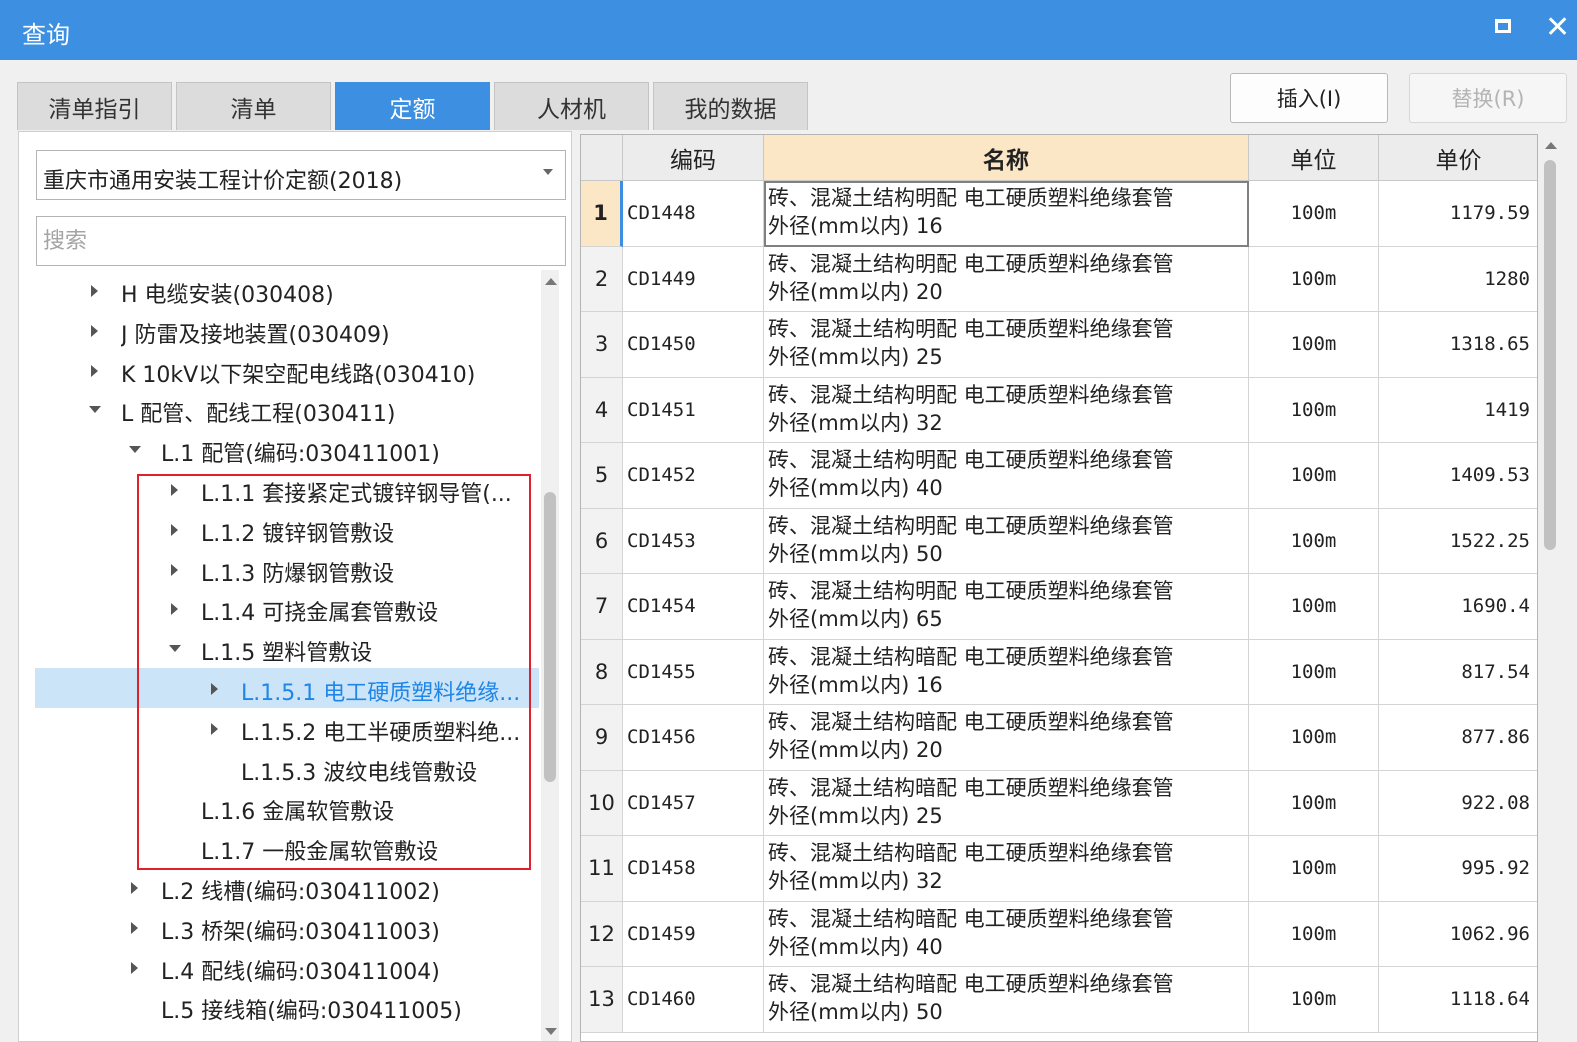 The height and width of the screenshot is (1042, 1577). Describe the element at coordinates (551, 1031) in the screenshot. I see `scroll-down-icon` at that location.